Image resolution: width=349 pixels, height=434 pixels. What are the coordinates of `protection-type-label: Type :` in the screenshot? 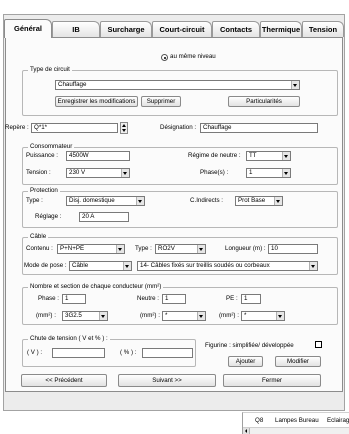 It's located at (34, 200).